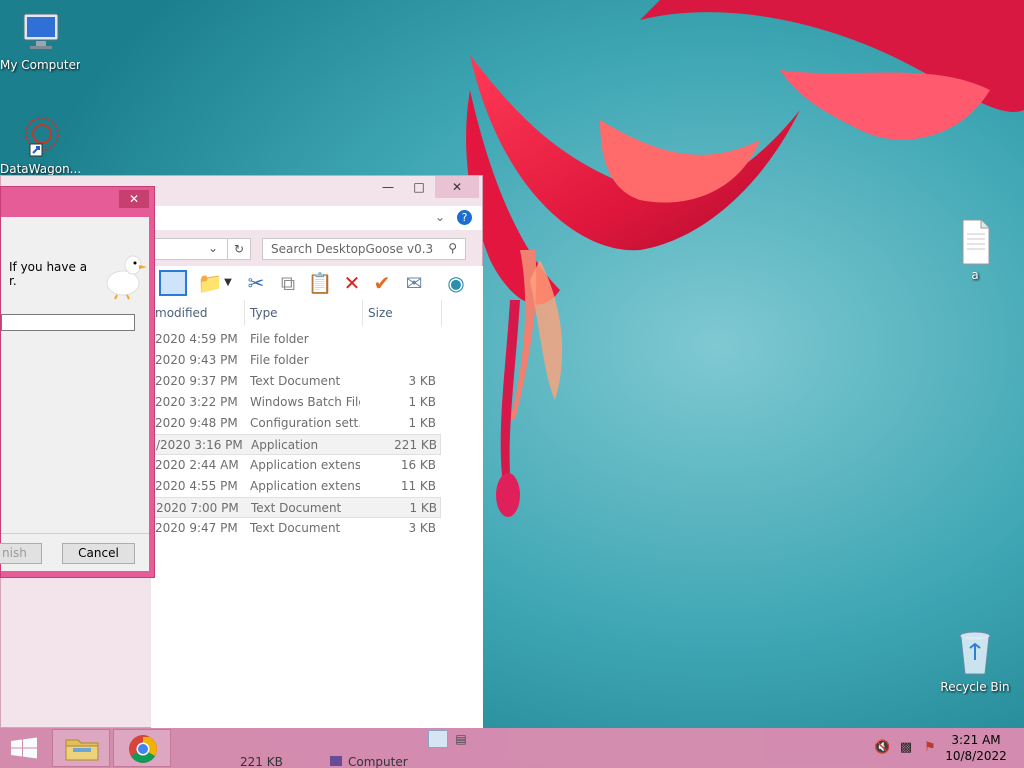 The image size is (1024, 768). What do you see at coordinates (256, 283) in the screenshot?
I see `cut-icon: ✂` at bounding box center [256, 283].